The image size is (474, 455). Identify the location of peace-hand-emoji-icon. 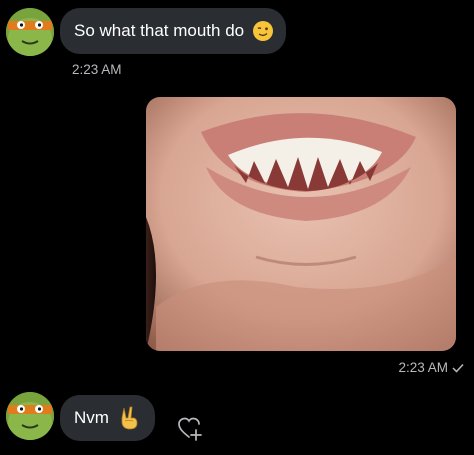
(129, 418).